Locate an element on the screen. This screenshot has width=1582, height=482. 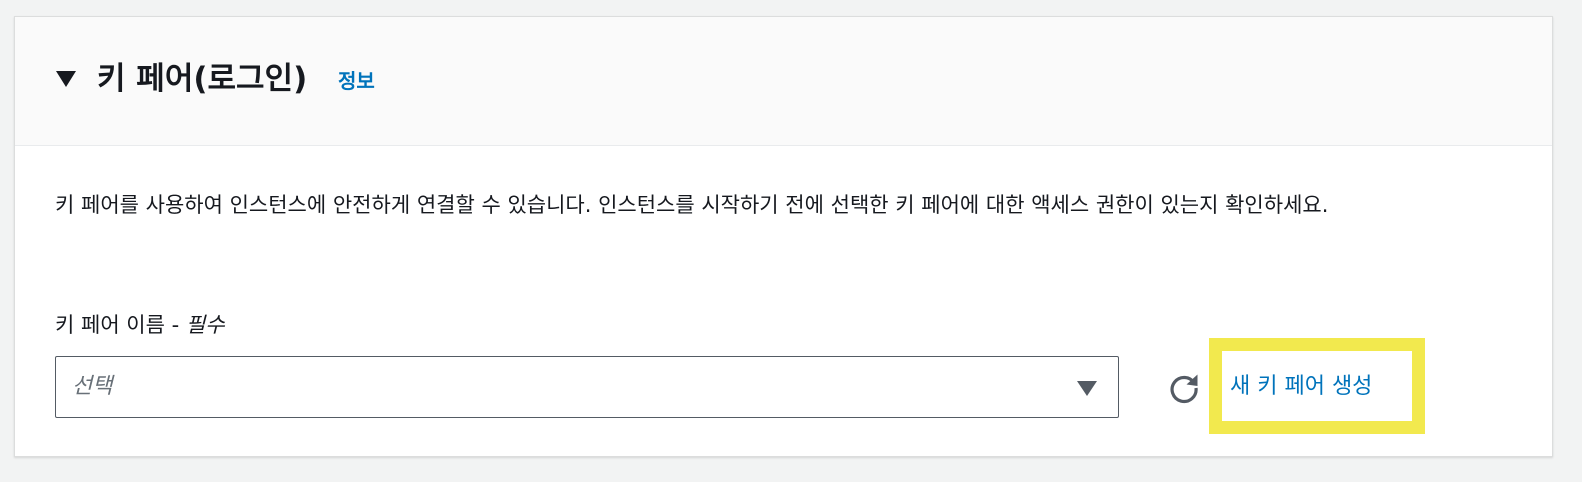
create-new-key-pair-link: 새 키 페어 생성 is located at coordinates (1301, 387).